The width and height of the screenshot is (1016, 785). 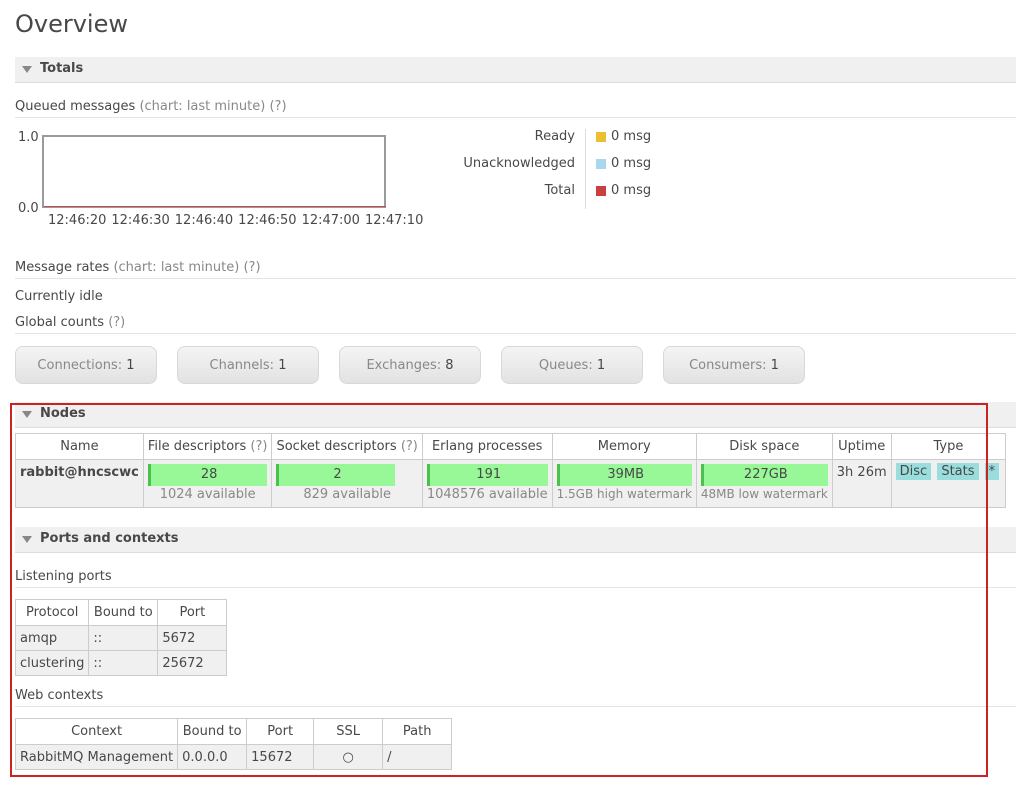 I want to click on port-cell: 25672, so click(x=192, y=663).